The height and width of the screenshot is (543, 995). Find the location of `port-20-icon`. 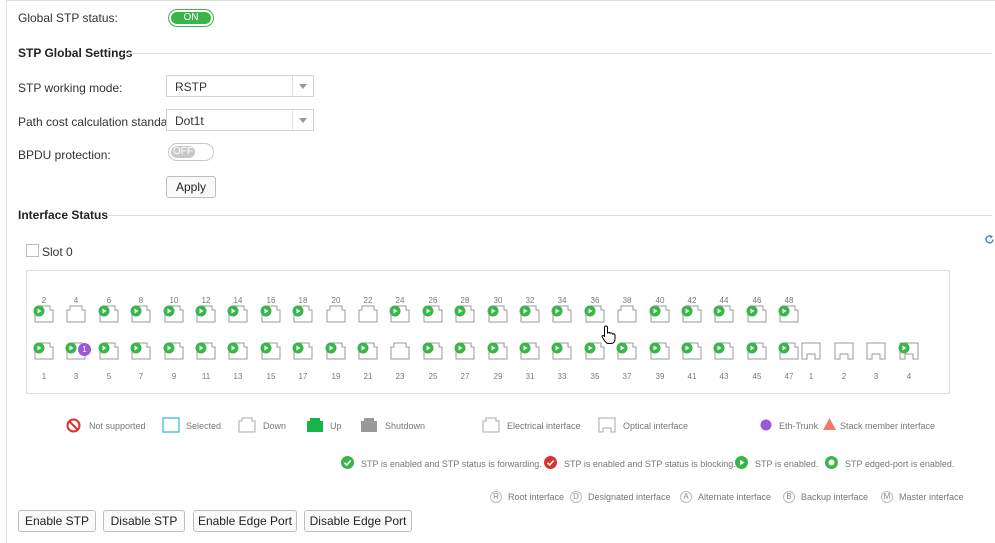

port-20-icon is located at coordinates (336, 314).